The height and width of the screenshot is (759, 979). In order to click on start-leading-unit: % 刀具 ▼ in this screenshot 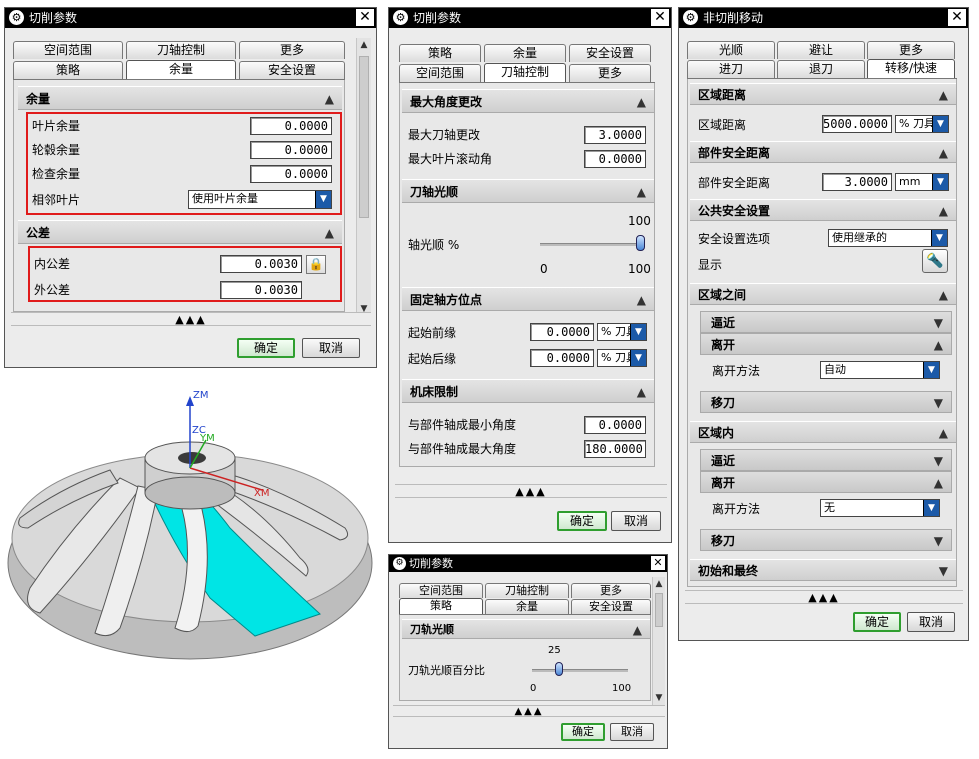, I will do `click(622, 332)`.